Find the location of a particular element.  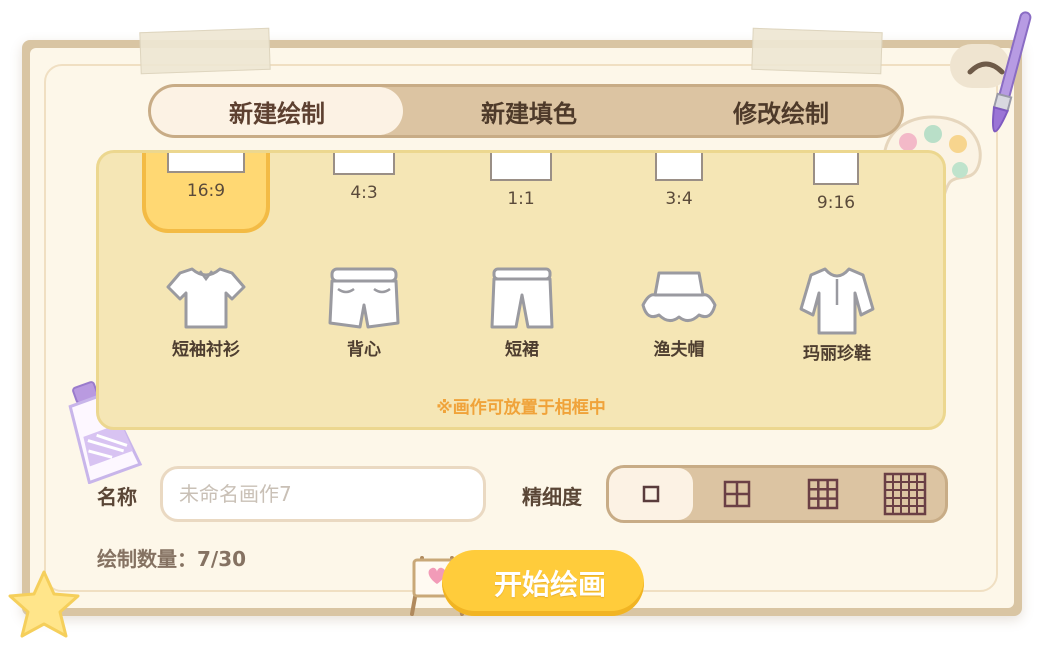

vest-icon is located at coordinates (364, 298).